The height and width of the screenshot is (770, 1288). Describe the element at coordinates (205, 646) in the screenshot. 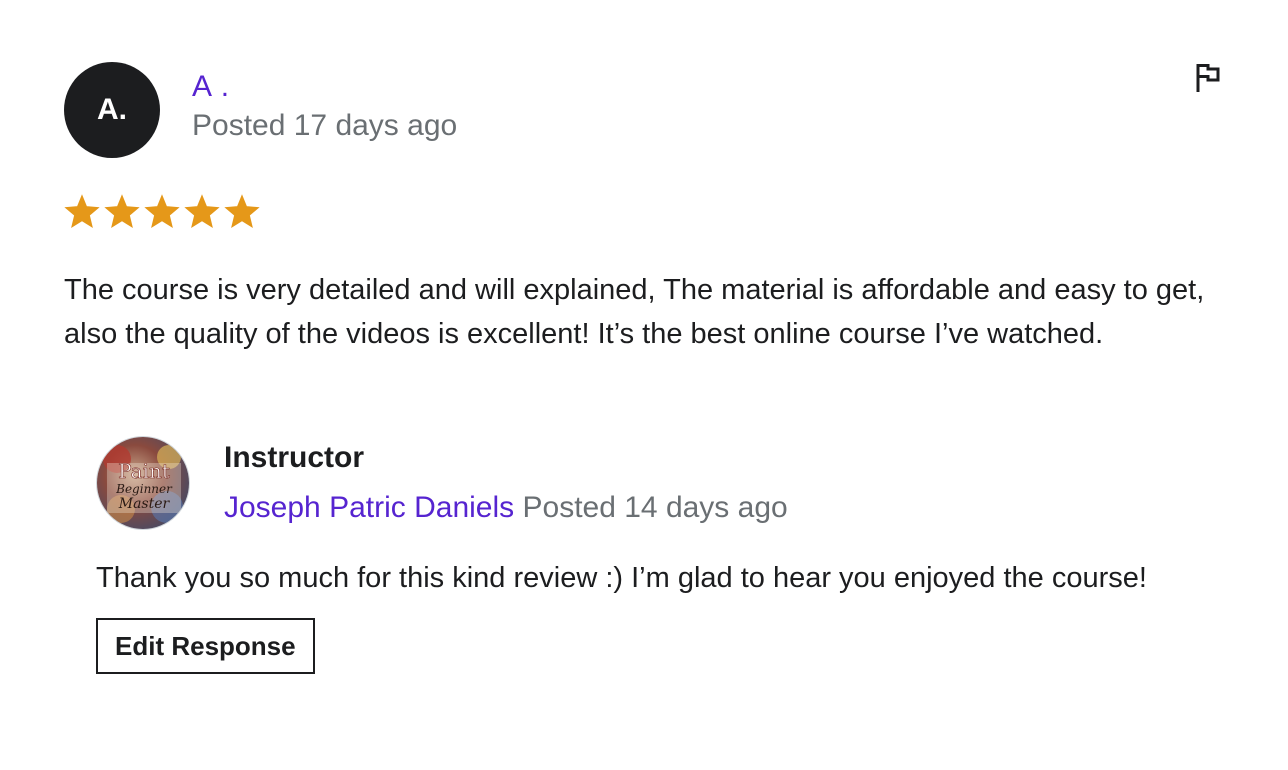

I see `edit-response-button: Edit Response` at that location.